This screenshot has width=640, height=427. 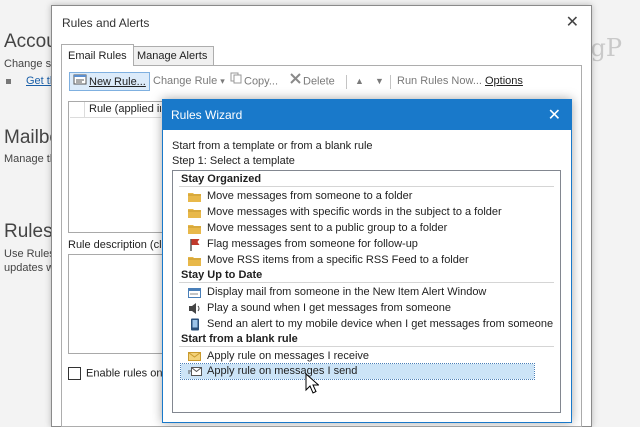 What do you see at coordinates (319, 81) in the screenshot?
I see `delete-label: Delete` at bounding box center [319, 81].